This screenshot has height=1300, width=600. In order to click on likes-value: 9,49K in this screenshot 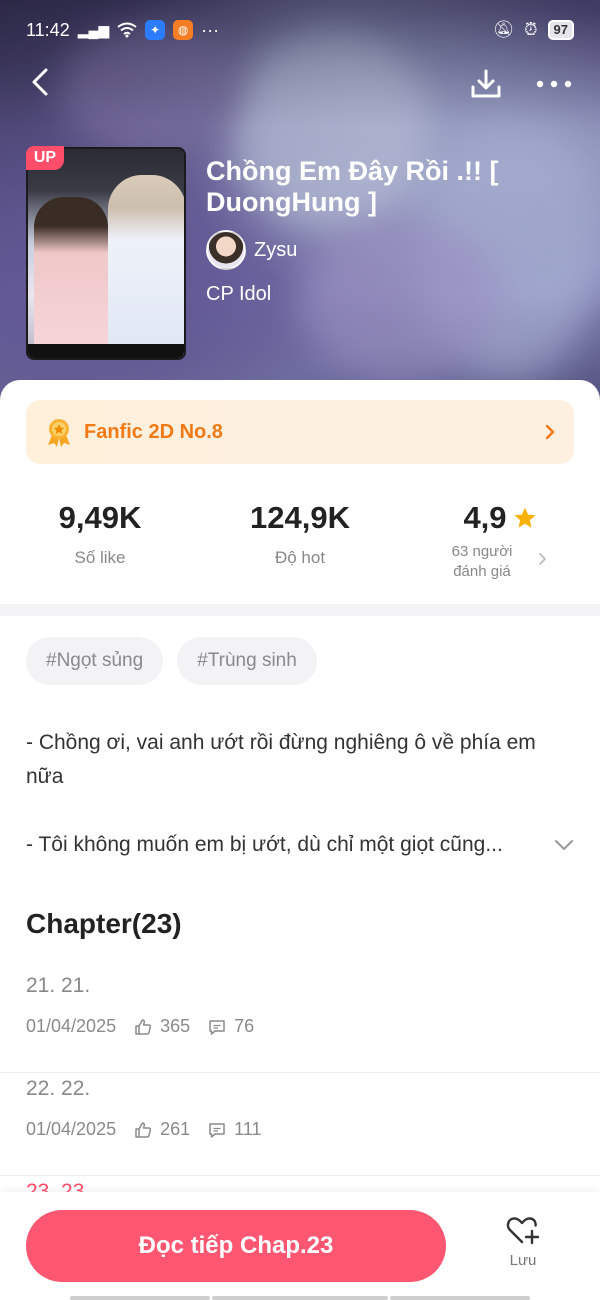, I will do `click(100, 517)`.